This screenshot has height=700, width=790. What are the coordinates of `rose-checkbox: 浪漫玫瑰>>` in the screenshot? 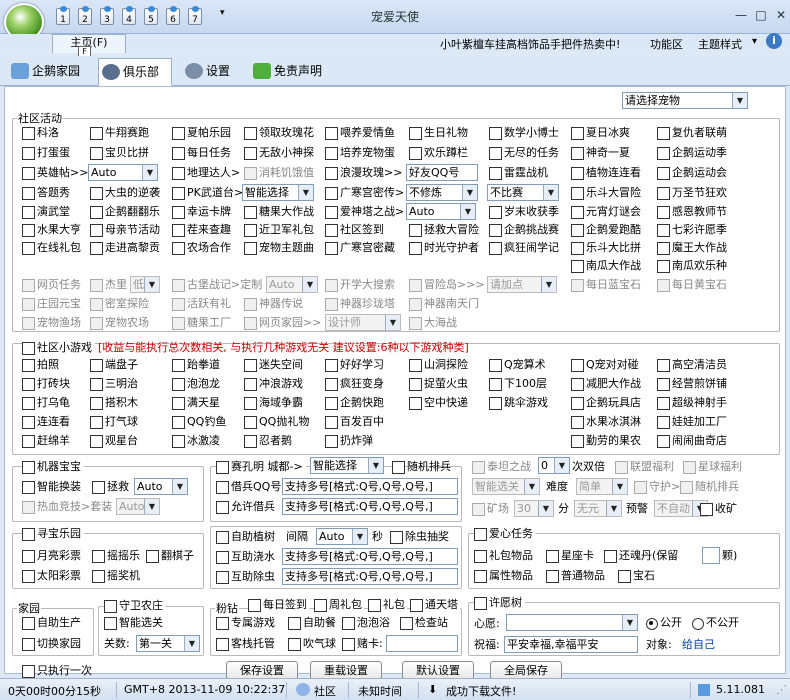 It's located at (363, 173).